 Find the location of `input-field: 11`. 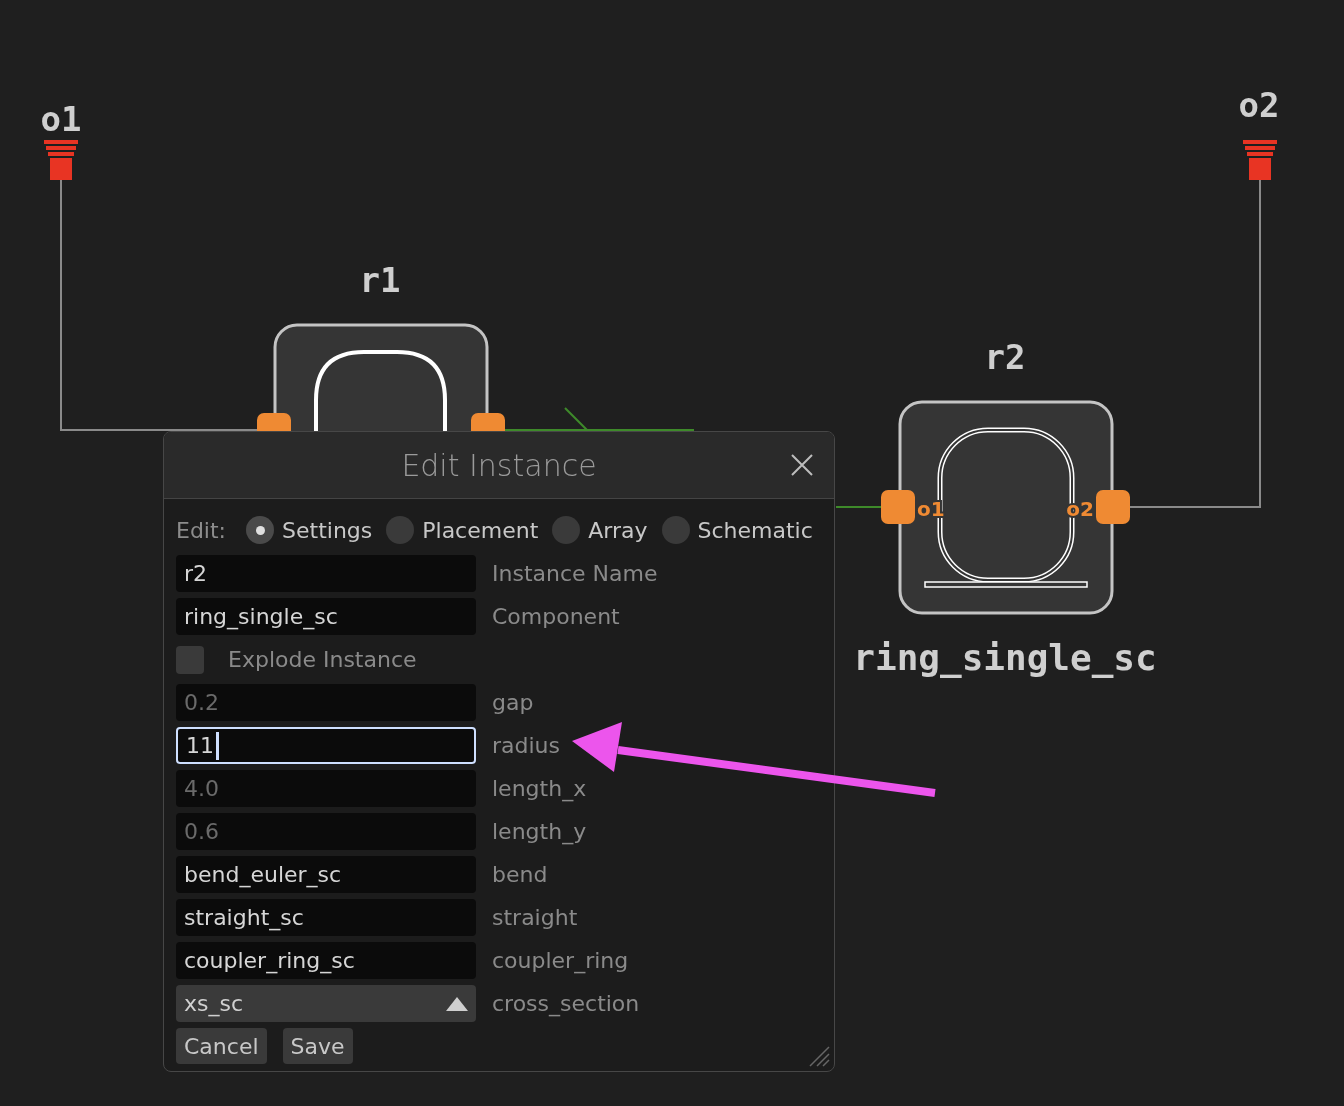

input-field: 11 is located at coordinates (326, 745).